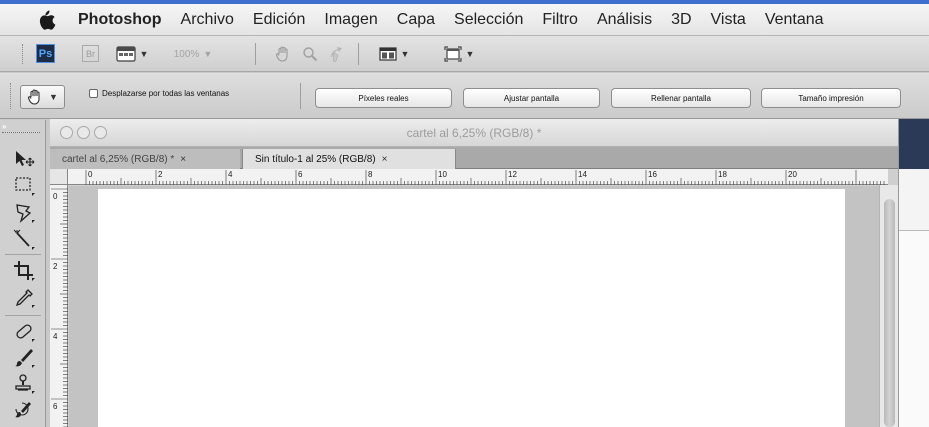 The image size is (929, 427). What do you see at coordinates (25, 240) in the screenshot?
I see `magic-wand-tool` at bounding box center [25, 240].